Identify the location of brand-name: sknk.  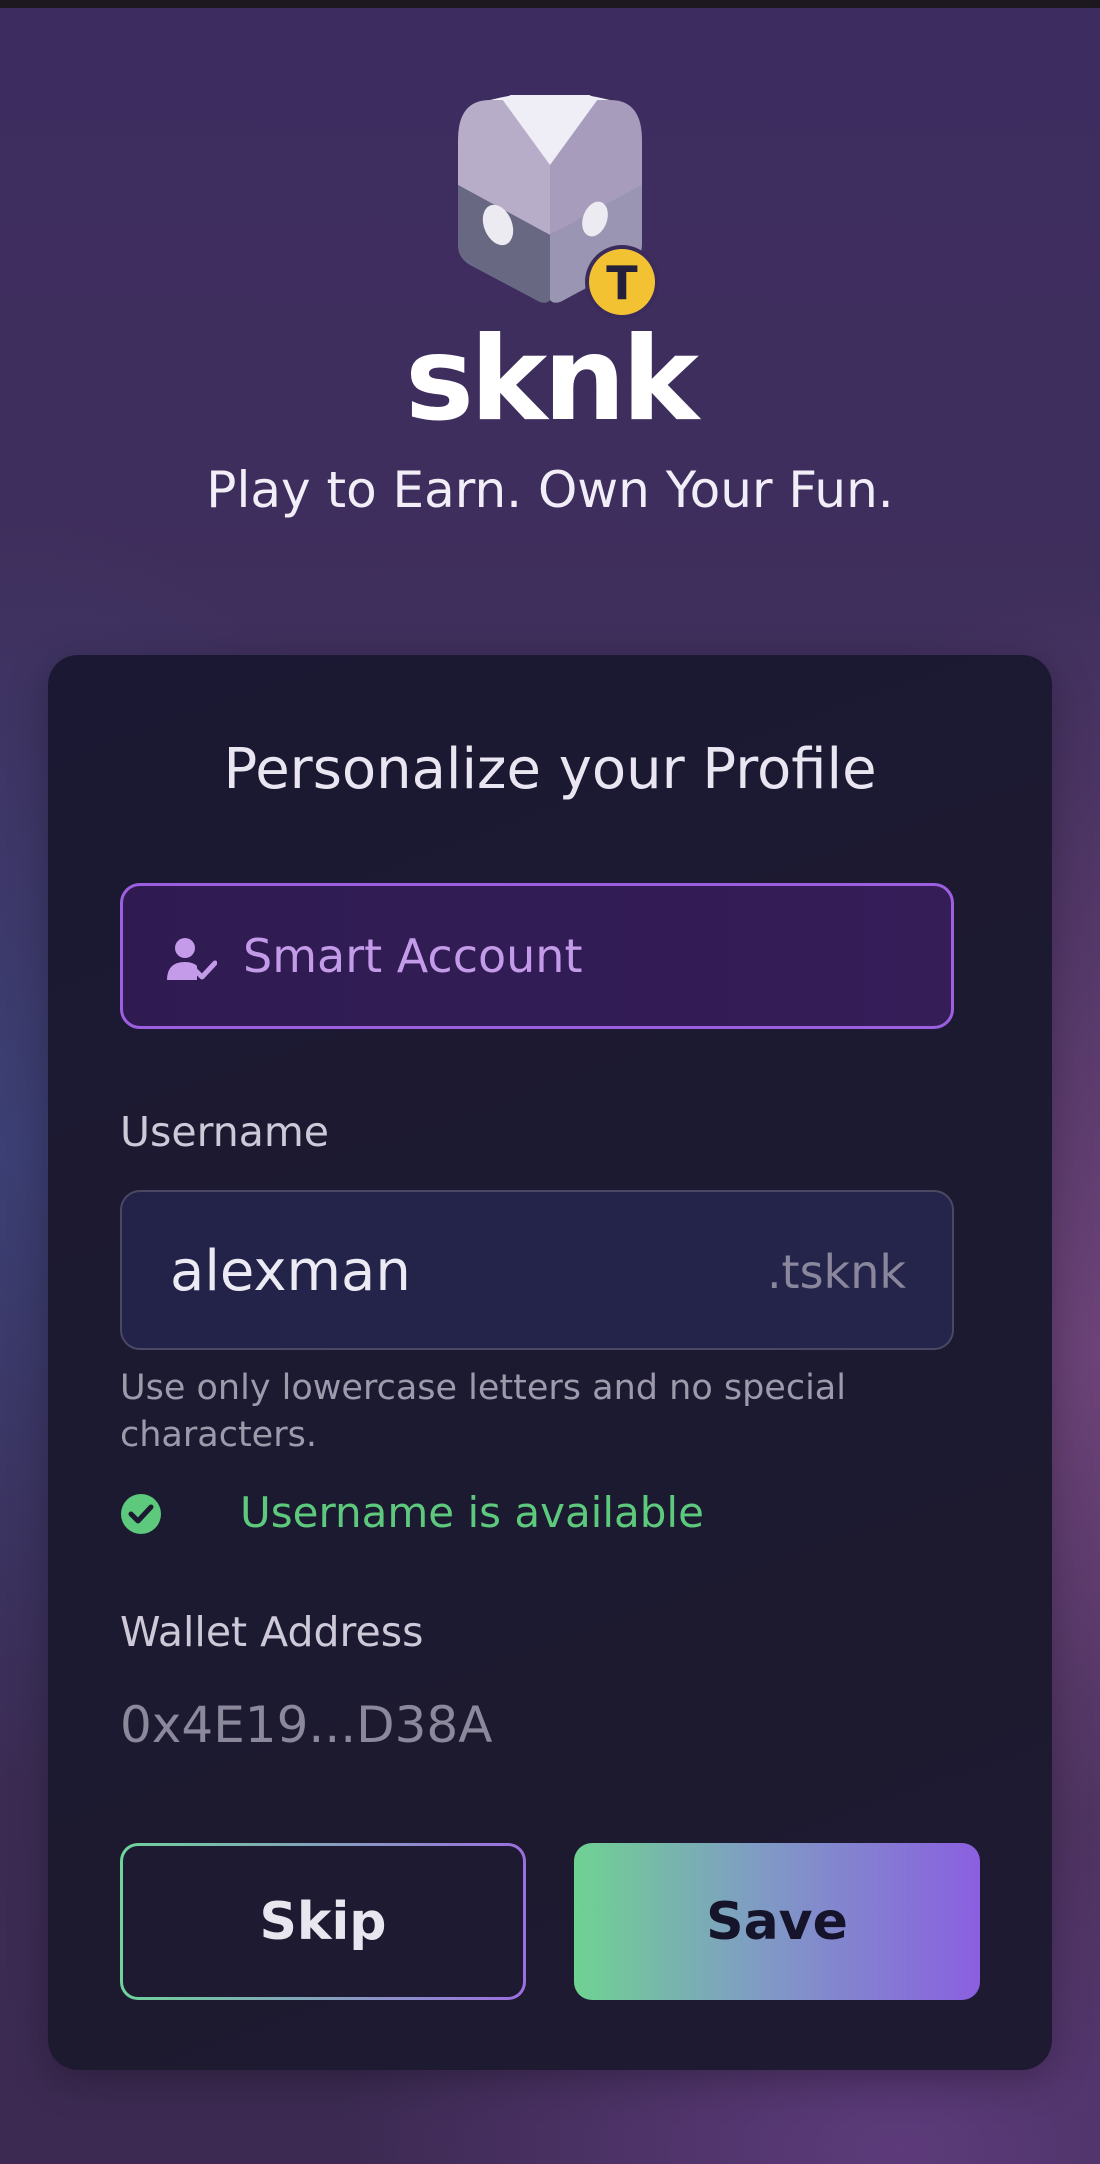
(552, 379).